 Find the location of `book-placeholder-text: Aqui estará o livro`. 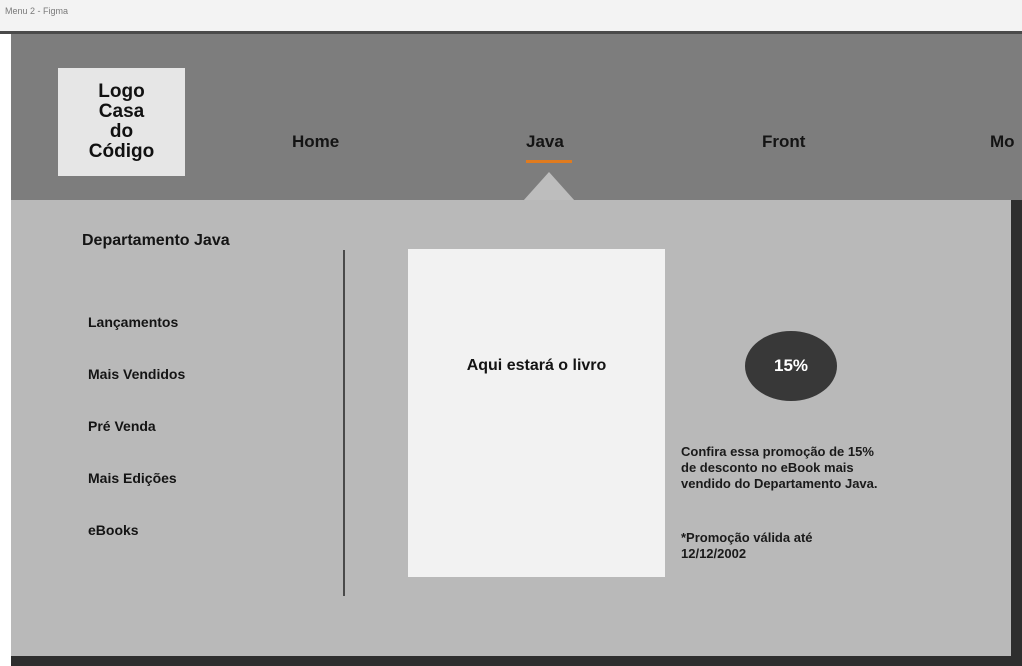

book-placeholder-text: Aqui estará o livro is located at coordinates (536, 365).